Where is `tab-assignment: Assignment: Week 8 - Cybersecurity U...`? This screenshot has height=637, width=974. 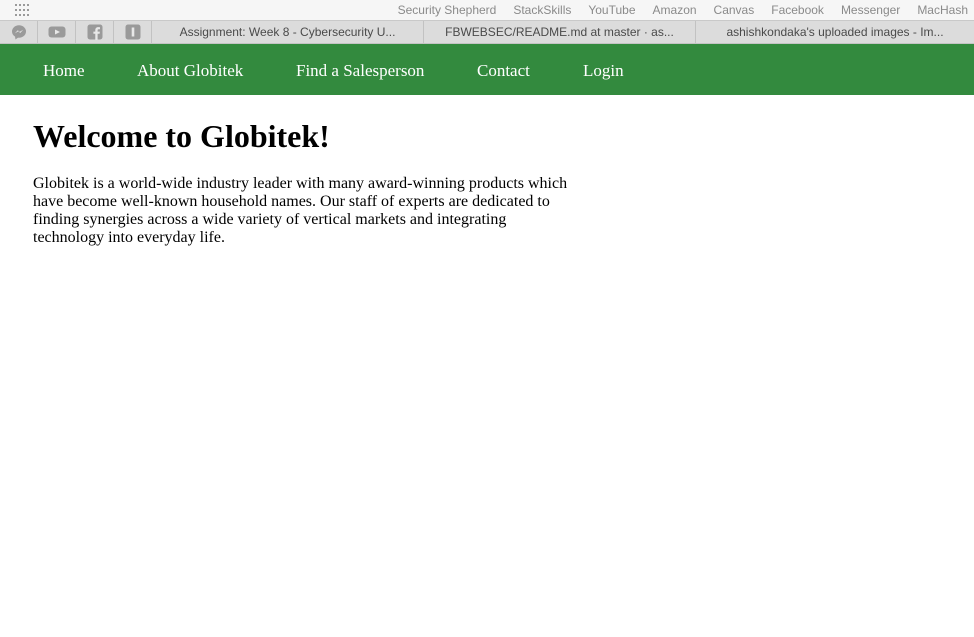 tab-assignment: Assignment: Week 8 - Cybersecurity U... is located at coordinates (288, 32).